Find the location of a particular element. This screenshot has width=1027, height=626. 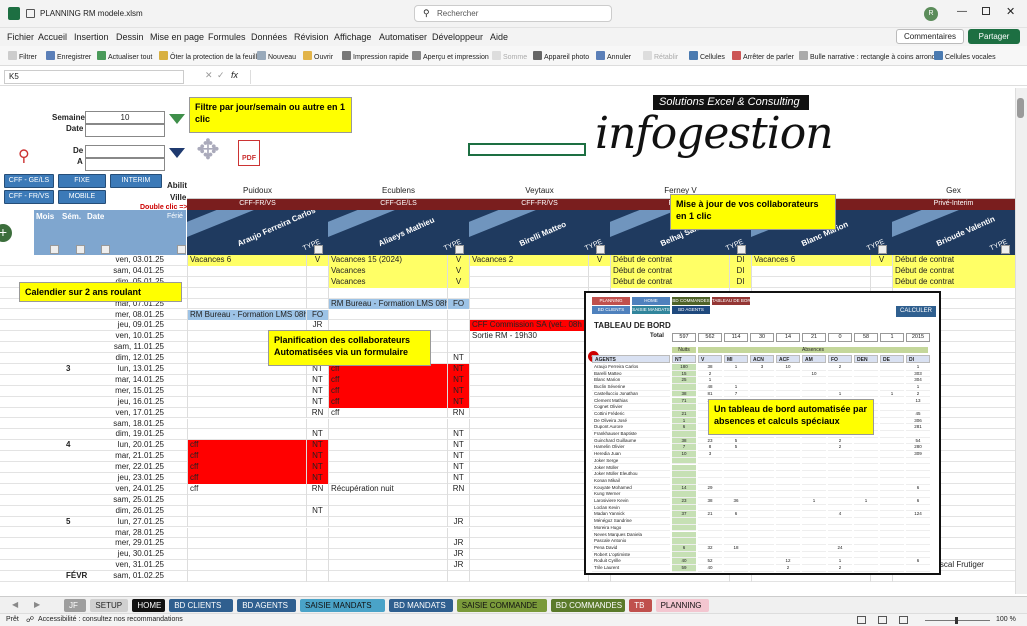

type-cell: JR is located at coordinates (458, 522).